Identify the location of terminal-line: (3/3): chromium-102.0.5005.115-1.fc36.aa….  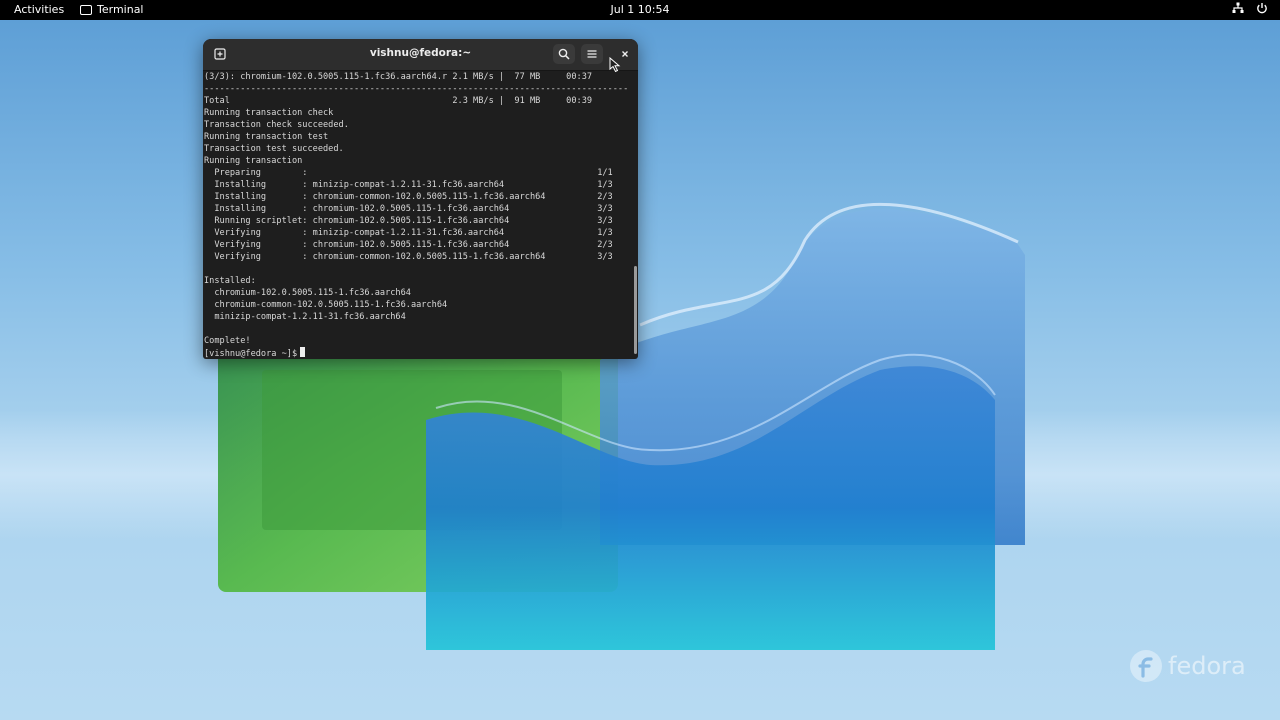
(398, 77).